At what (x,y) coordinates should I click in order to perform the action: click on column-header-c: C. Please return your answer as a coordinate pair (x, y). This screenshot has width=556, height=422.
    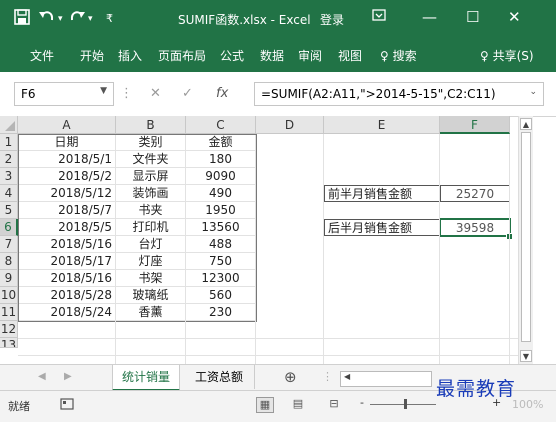
    Looking at the image, I should click on (221, 125).